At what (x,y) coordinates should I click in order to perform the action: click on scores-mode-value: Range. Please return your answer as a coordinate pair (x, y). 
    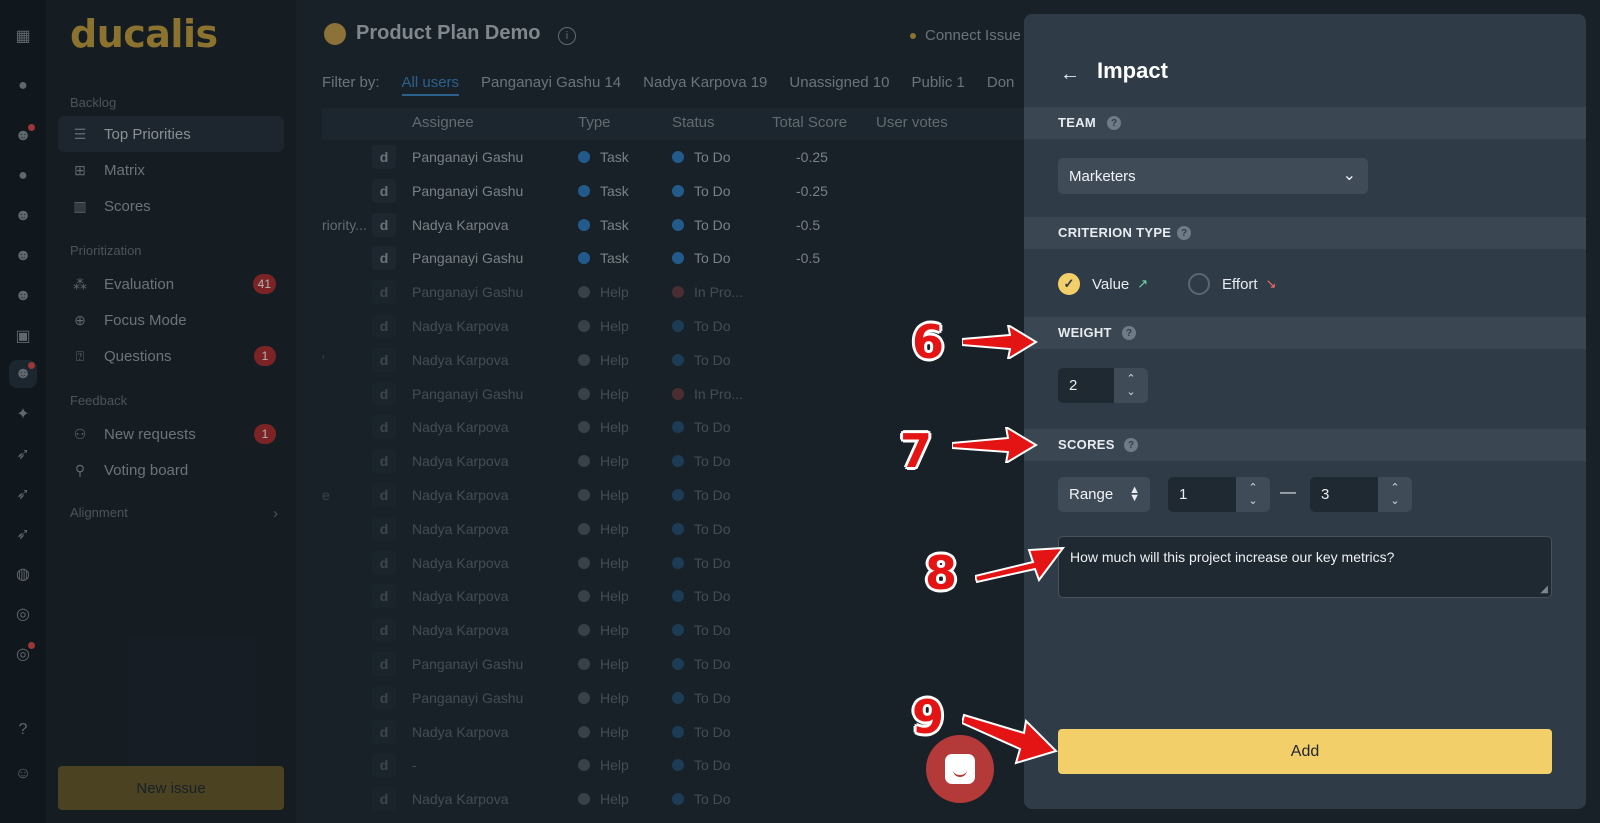
    Looking at the image, I should click on (1091, 494).